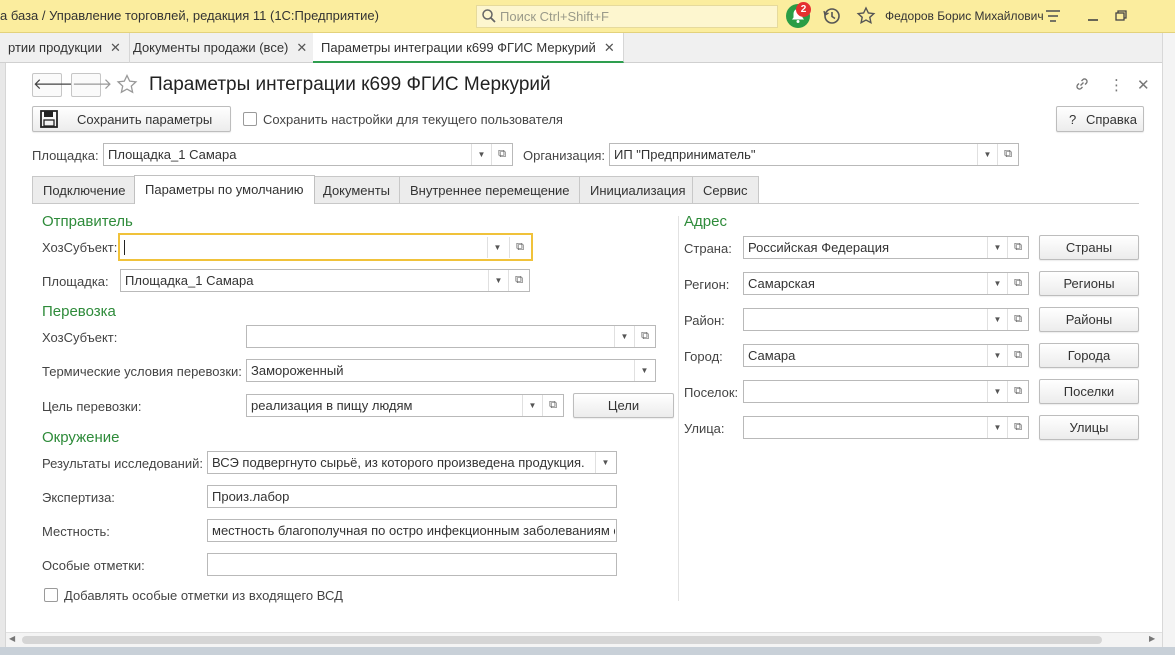 The image size is (1175, 655). Describe the element at coordinates (251, 496) in the screenshot. I see `expertise-value: Произ.лабор` at that location.